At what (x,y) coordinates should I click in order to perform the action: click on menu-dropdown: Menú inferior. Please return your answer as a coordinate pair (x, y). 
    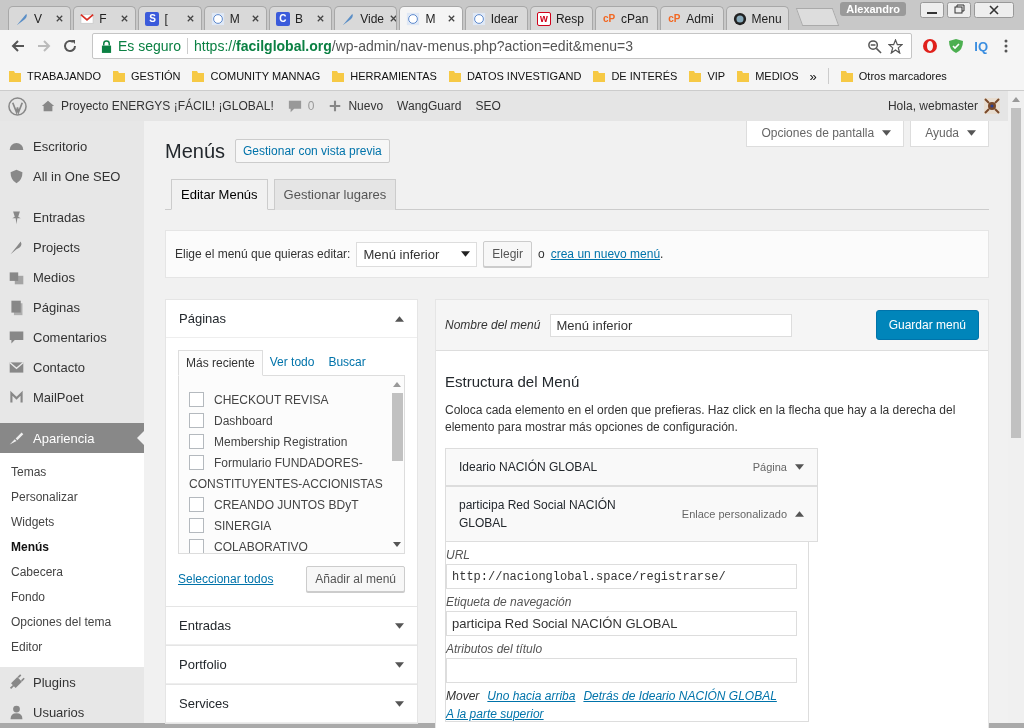
    Looking at the image, I should click on (417, 254).